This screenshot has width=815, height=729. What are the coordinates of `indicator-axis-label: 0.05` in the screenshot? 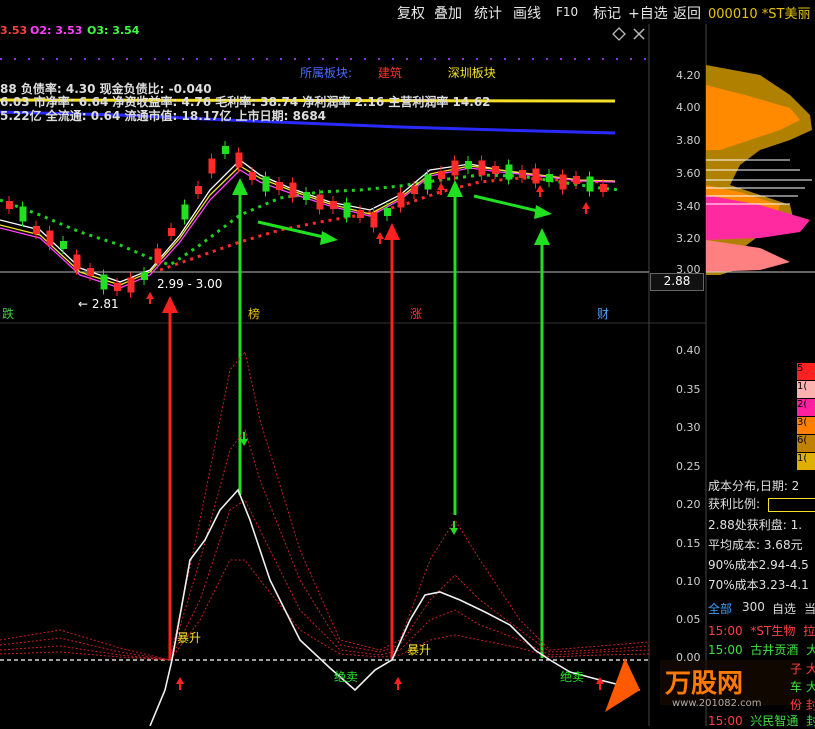 It's located at (688, 619).